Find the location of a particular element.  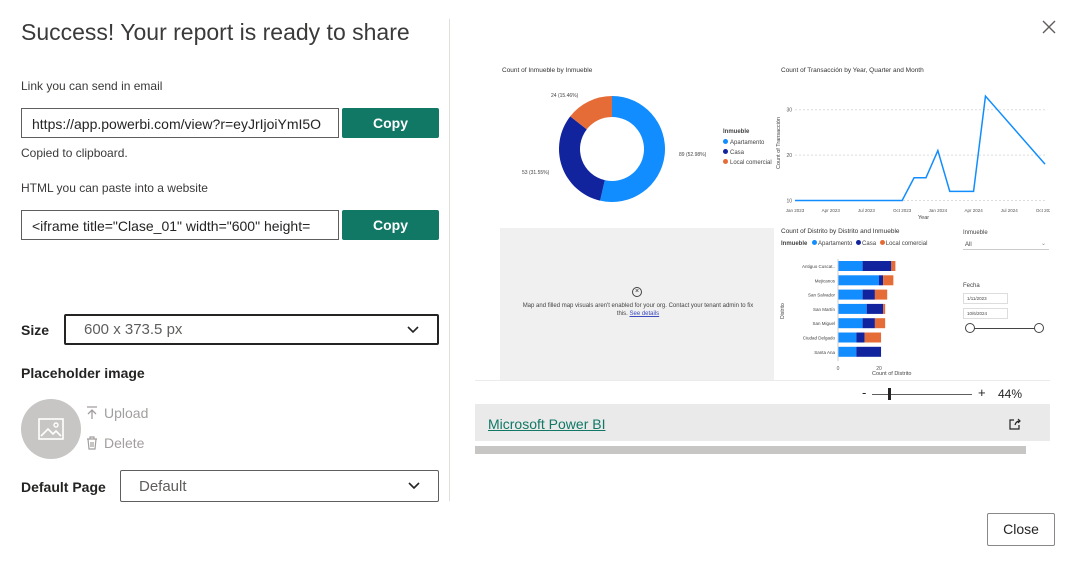

donut-slice-casa is located at coordinates (582, 158).